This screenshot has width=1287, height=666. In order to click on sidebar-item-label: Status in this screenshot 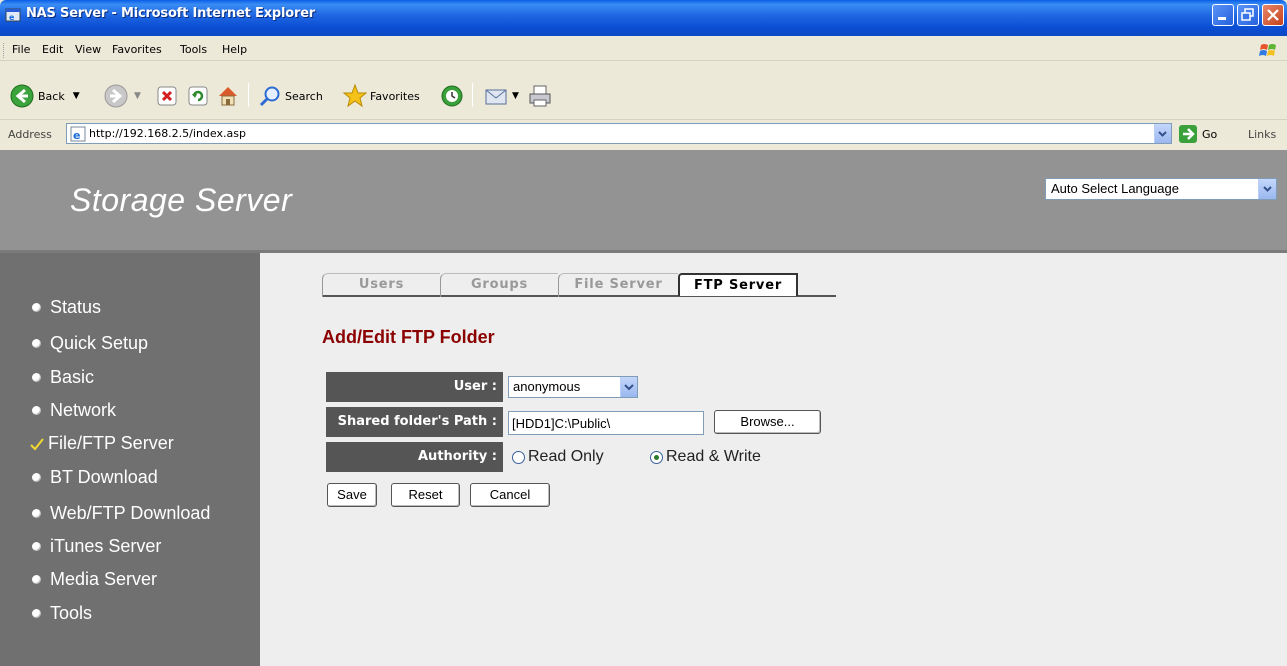, I will do `click(76, 307)`.